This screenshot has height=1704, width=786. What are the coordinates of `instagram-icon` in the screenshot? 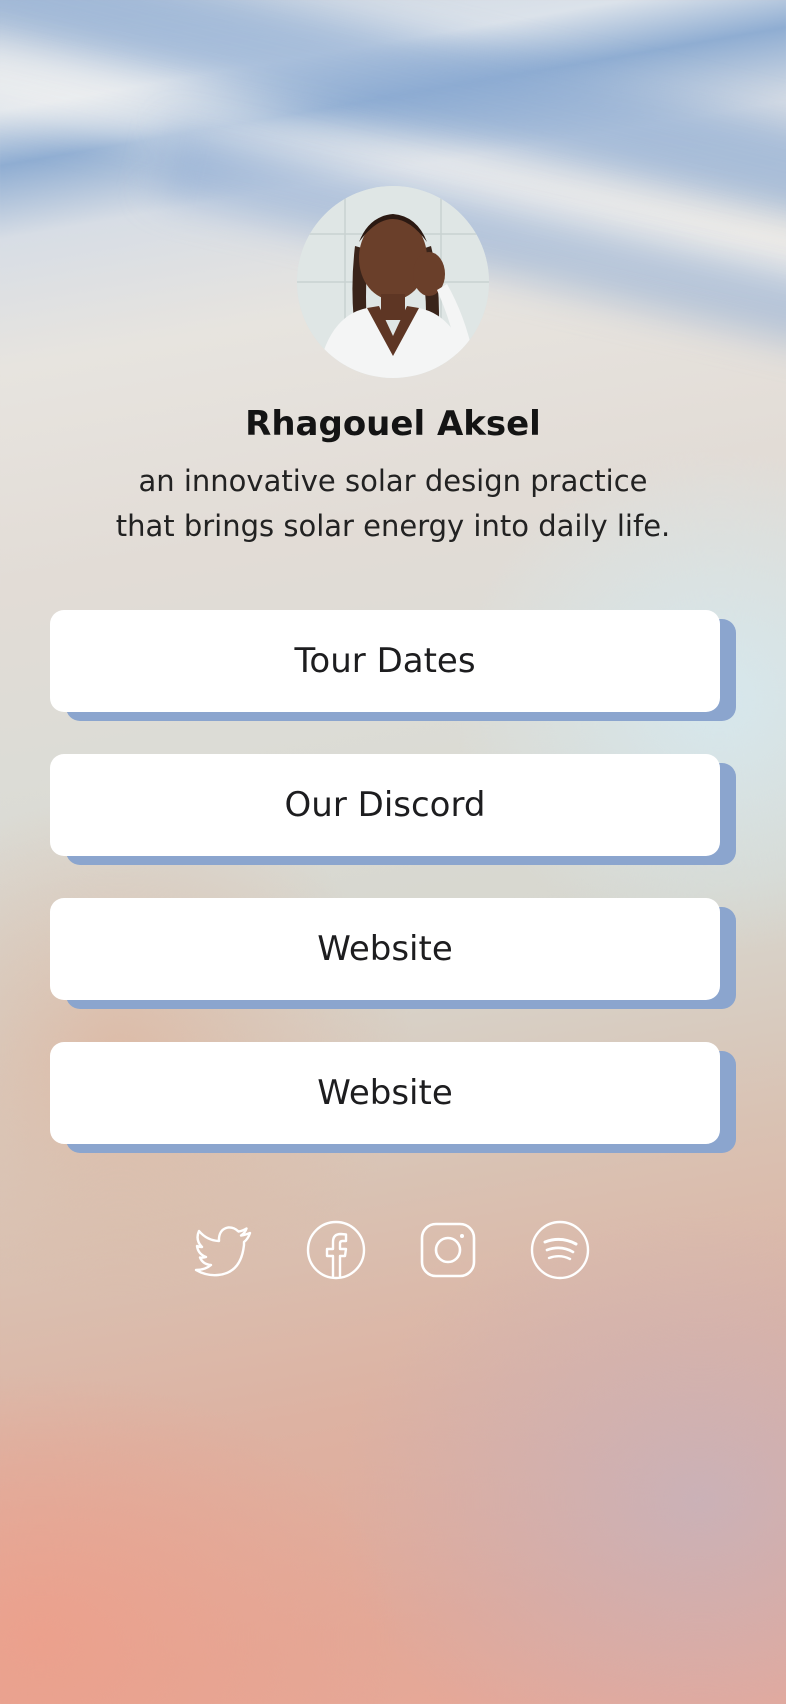 It's located at (448, 1250).